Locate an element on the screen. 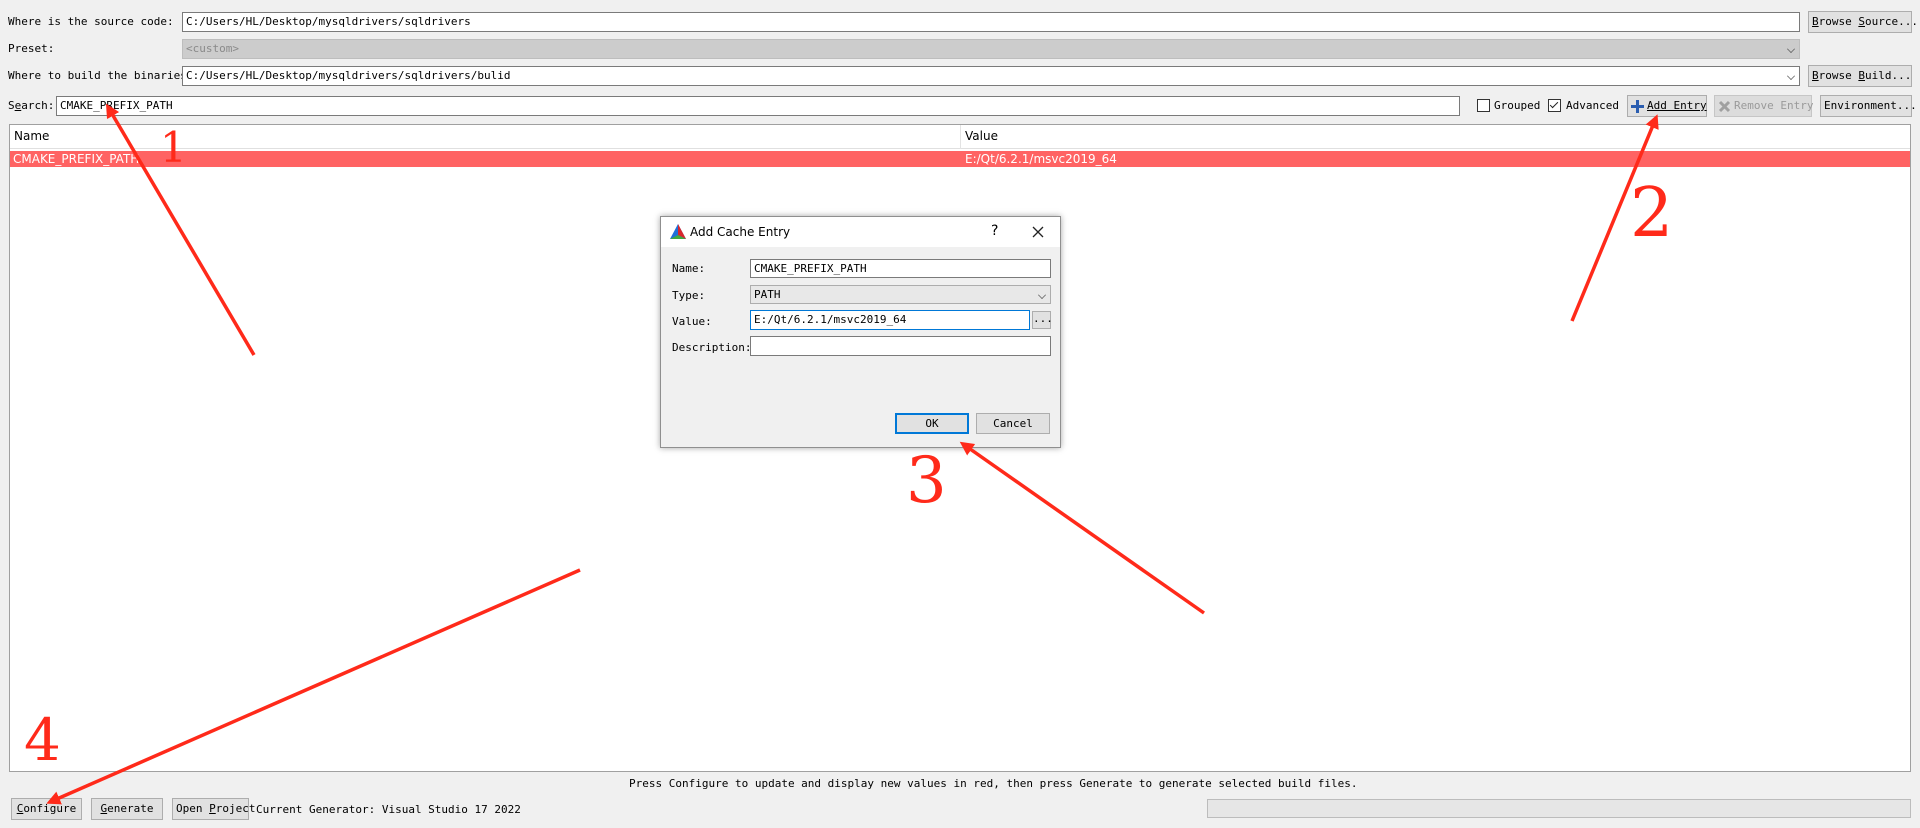 This screenshot has height=828, width=1920. value-input: E:/Qt/6.2.1/msvc2019_64 is located at coordinates (890, 320).